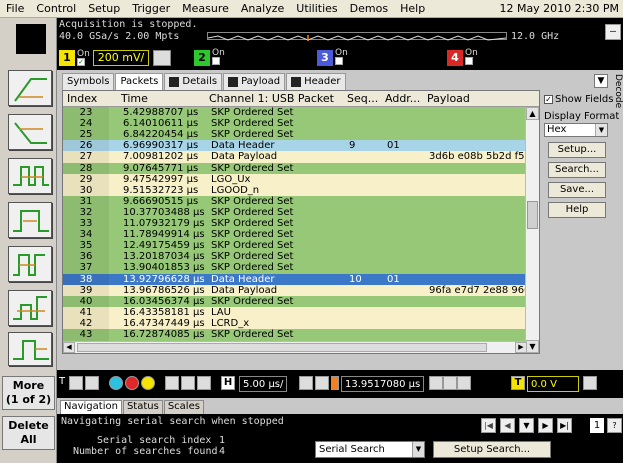  I want to click on cell-time: 16.72874085 µs, so click(164, 334).